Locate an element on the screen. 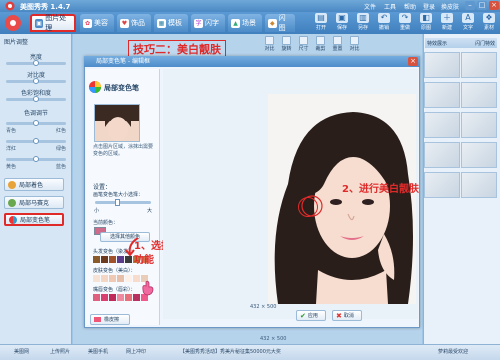  status-link-phone: 美图手机 is located at coordinates (98, 351).